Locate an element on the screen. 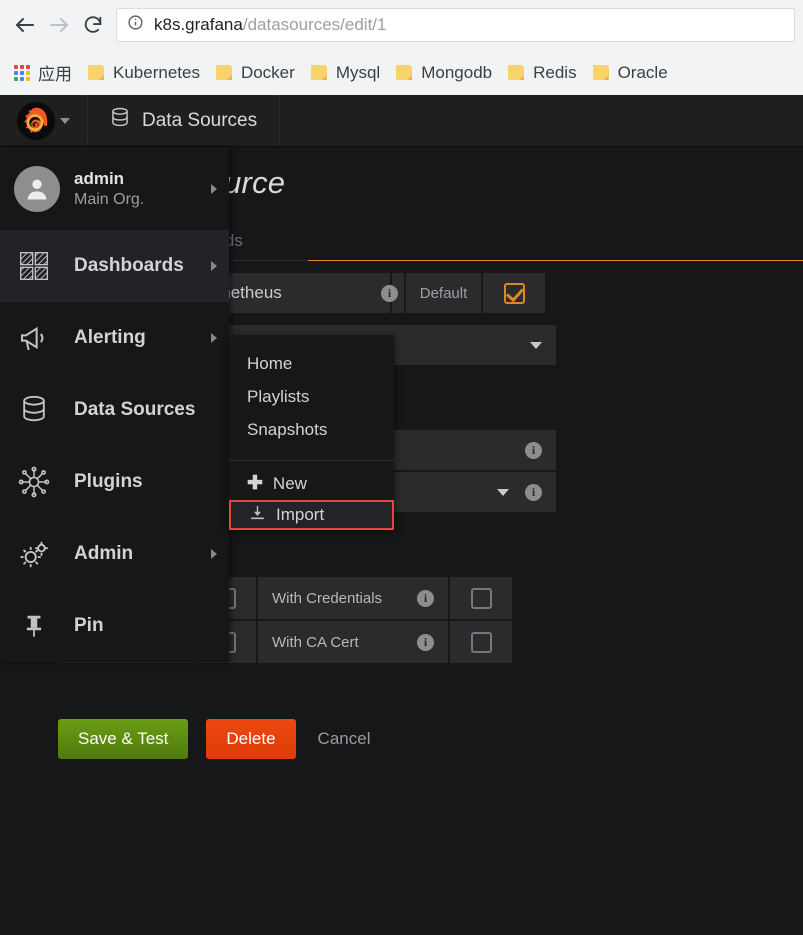 This screenshot has width=803, height=935. bookmark-mongodb: Mongodb is located at coordinates (444, 73).